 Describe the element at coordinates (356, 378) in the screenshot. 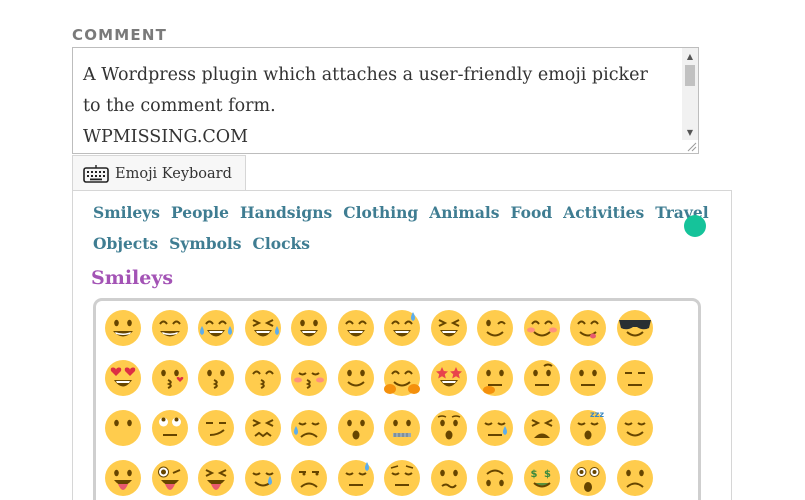

I see `slightly-smiling-face-emoji-icon` at that location.